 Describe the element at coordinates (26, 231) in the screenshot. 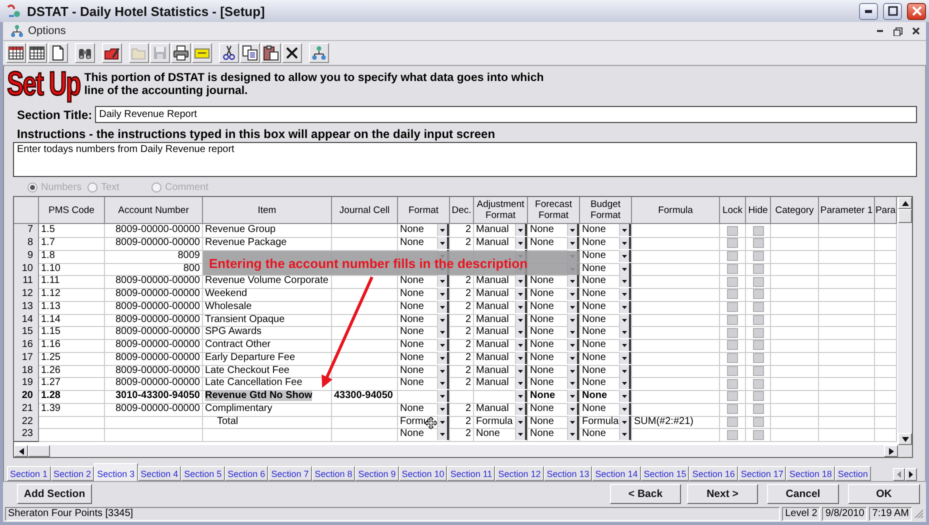

I see `row-number: 7` at that location.